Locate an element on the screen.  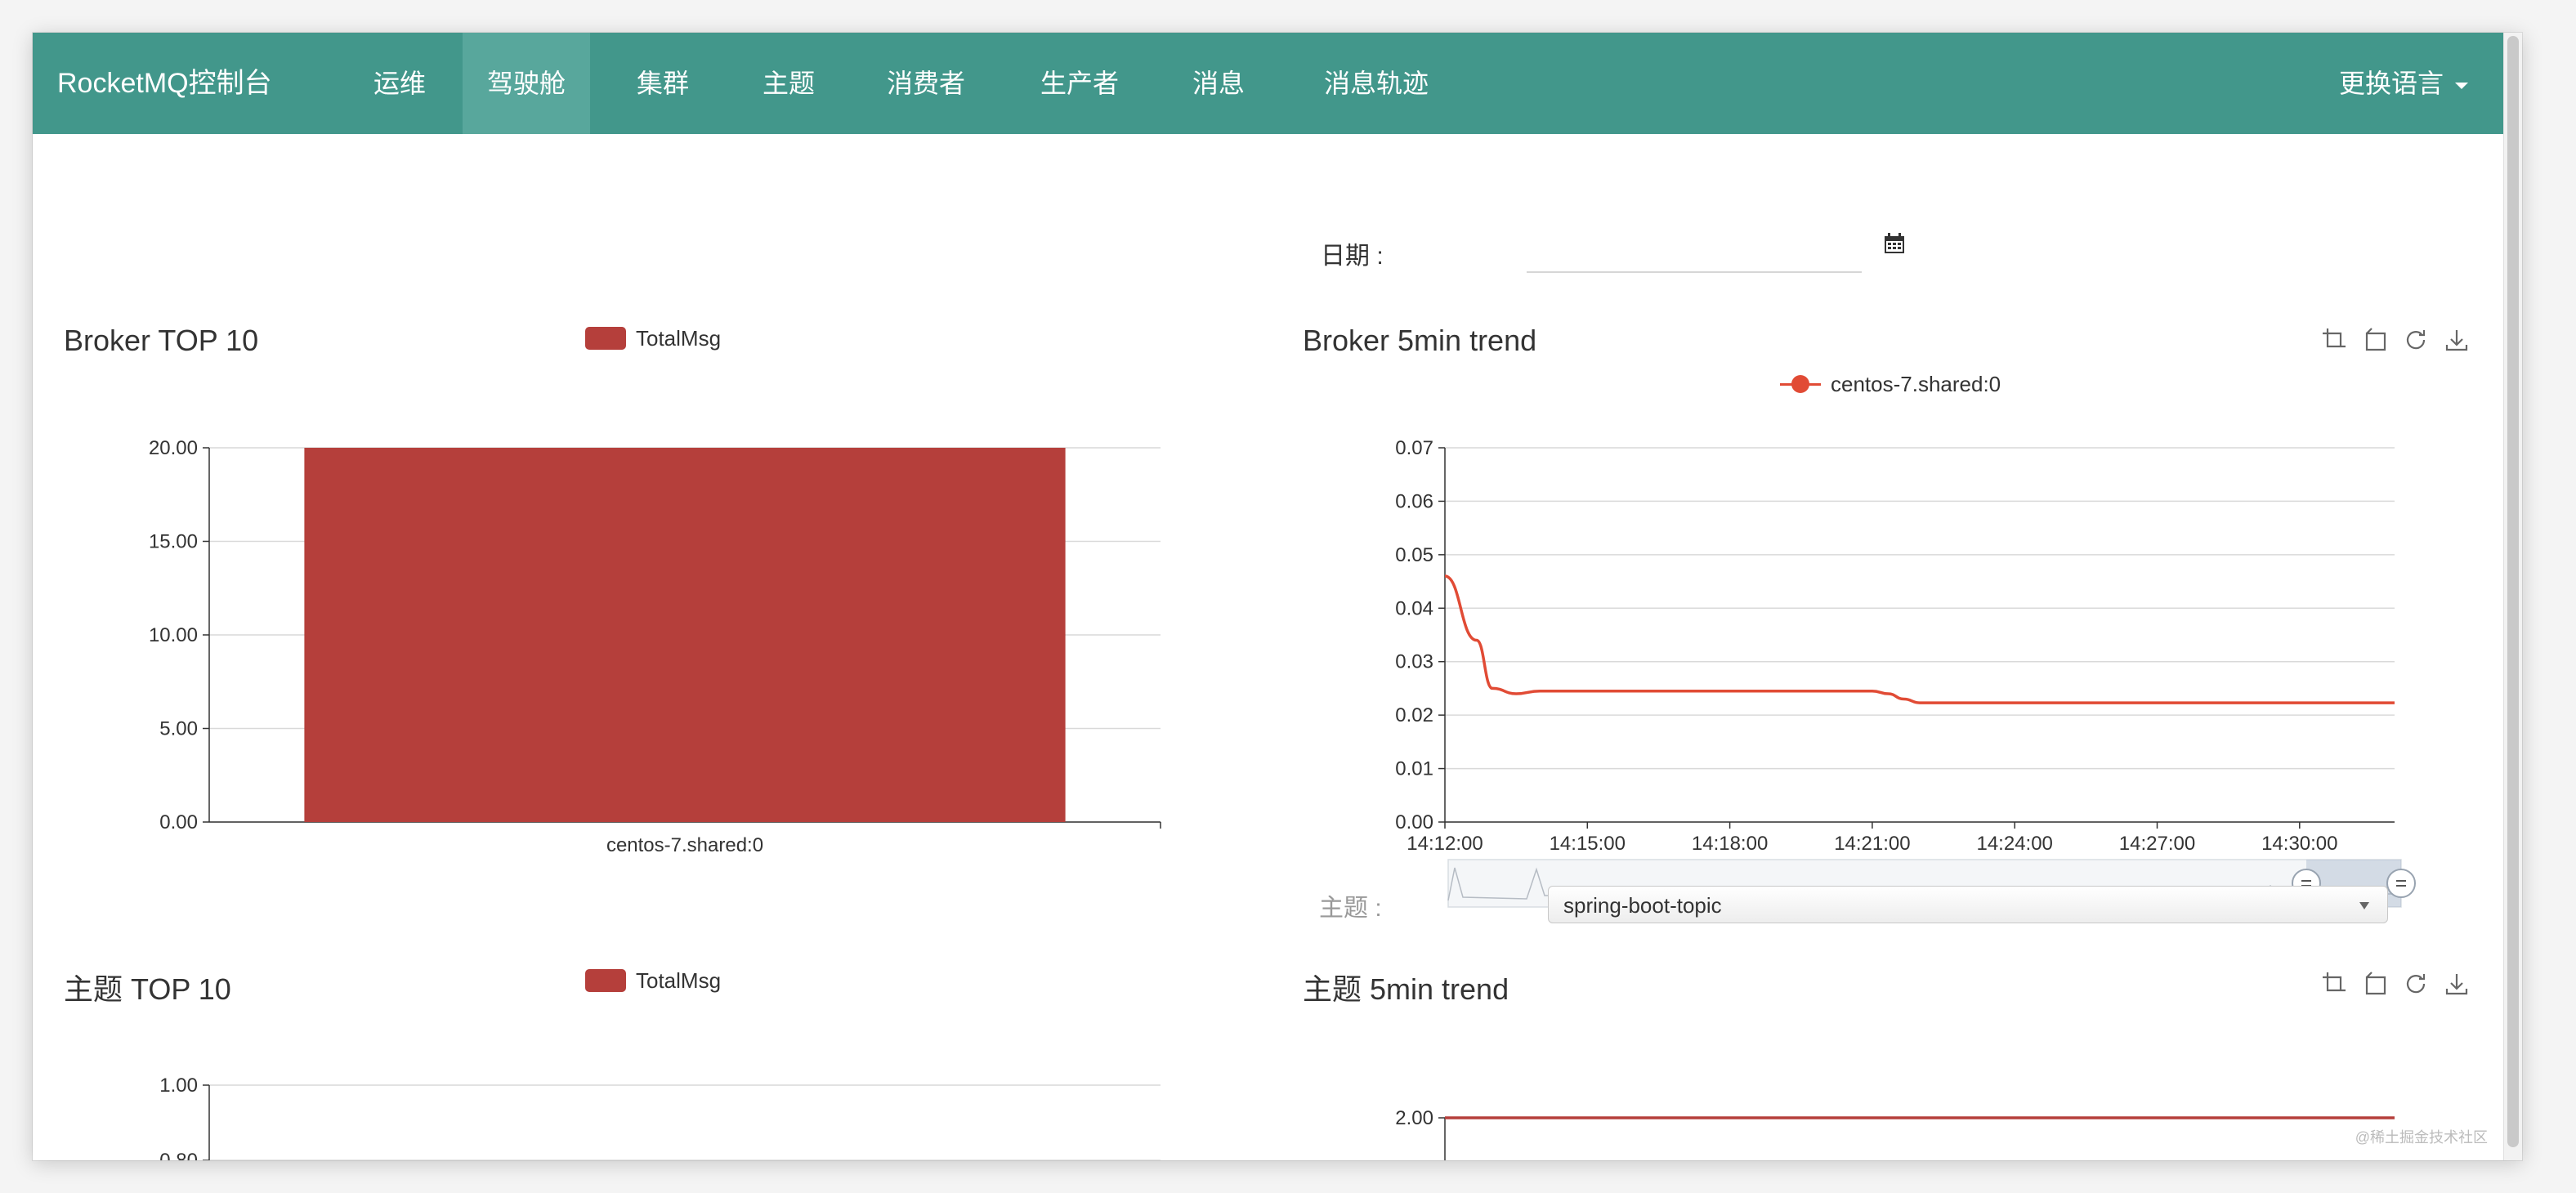
x-tick-label: centos-7.shared:0 is located at coordinates (684, 845).